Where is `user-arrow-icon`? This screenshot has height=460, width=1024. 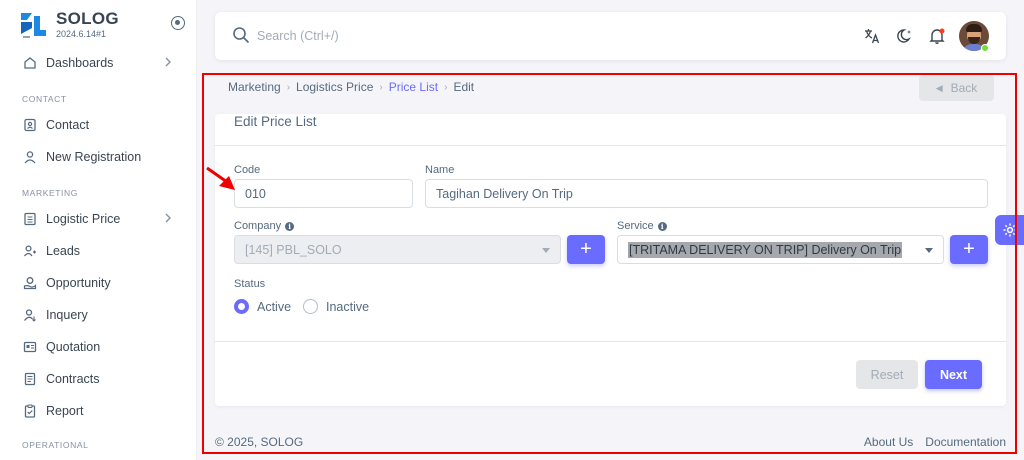 user-arrow-icon is located at coordinates (30, 315).